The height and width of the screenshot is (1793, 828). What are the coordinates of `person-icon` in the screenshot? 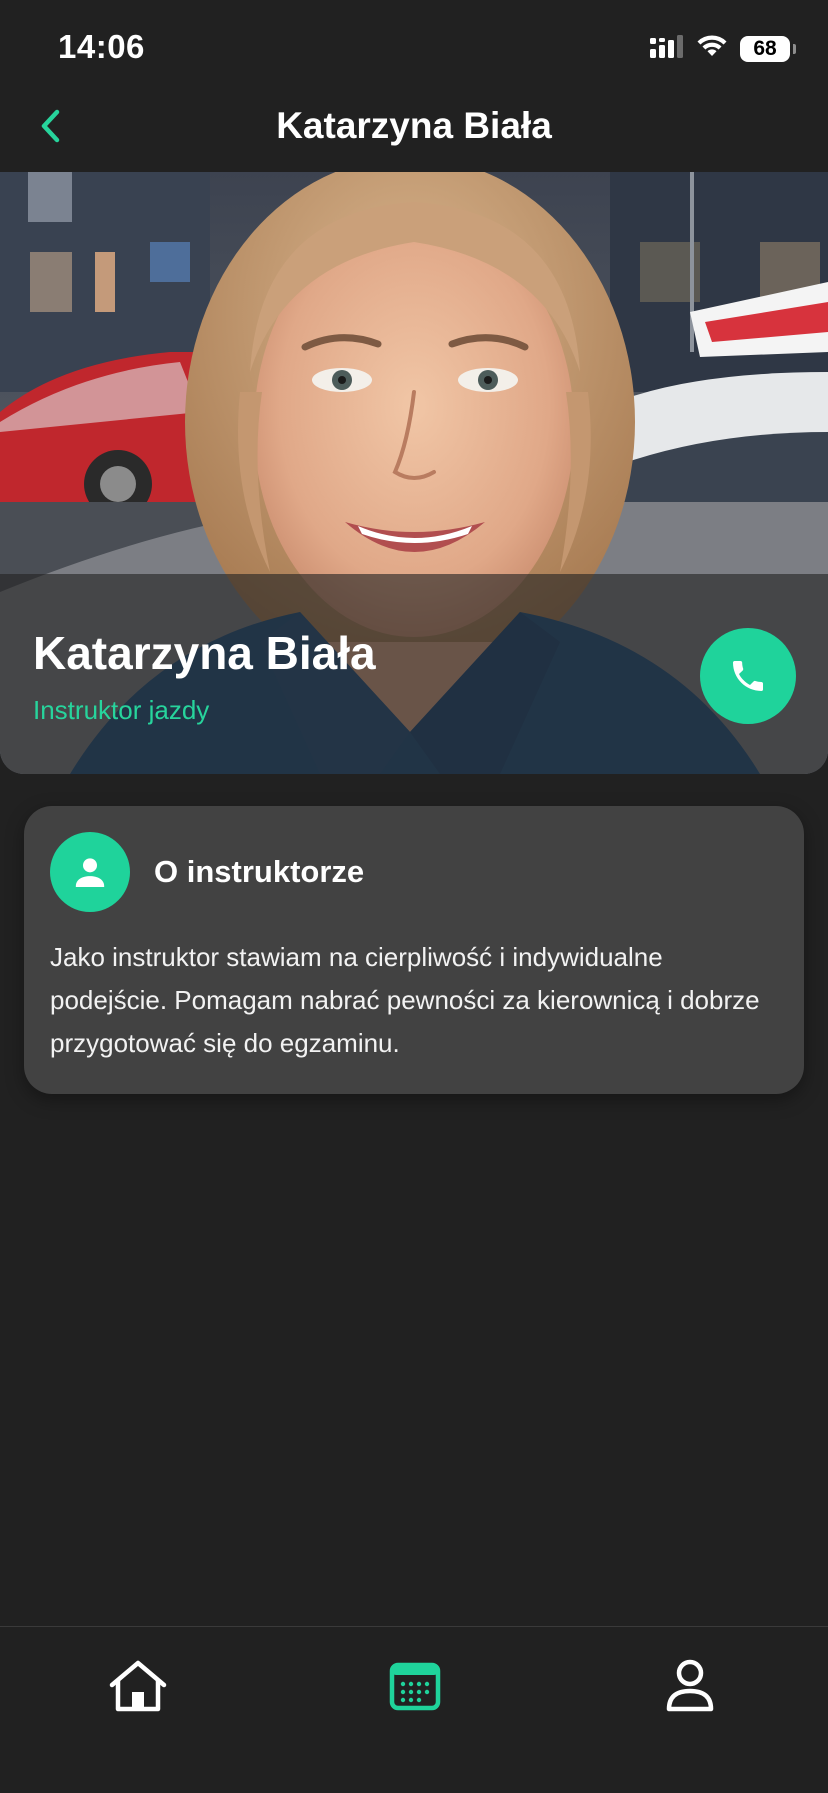 It's located at (90, 872).